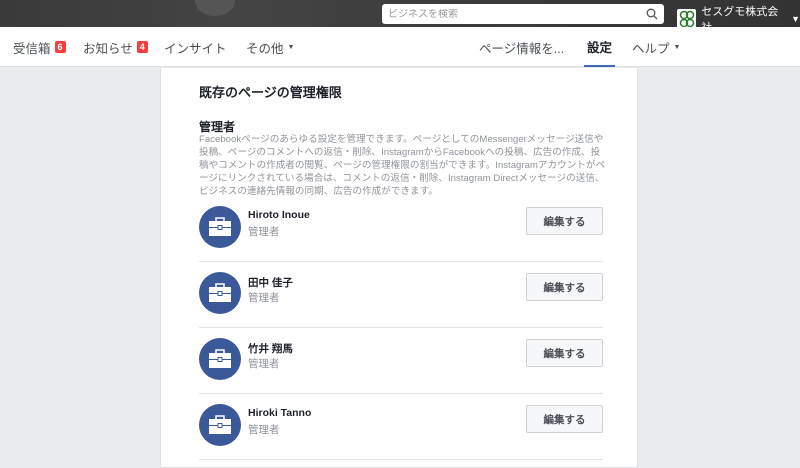 The height and width of the screenshot is (468, 800). I want to click on person-name: 田中 佳子, so click(270, 283).